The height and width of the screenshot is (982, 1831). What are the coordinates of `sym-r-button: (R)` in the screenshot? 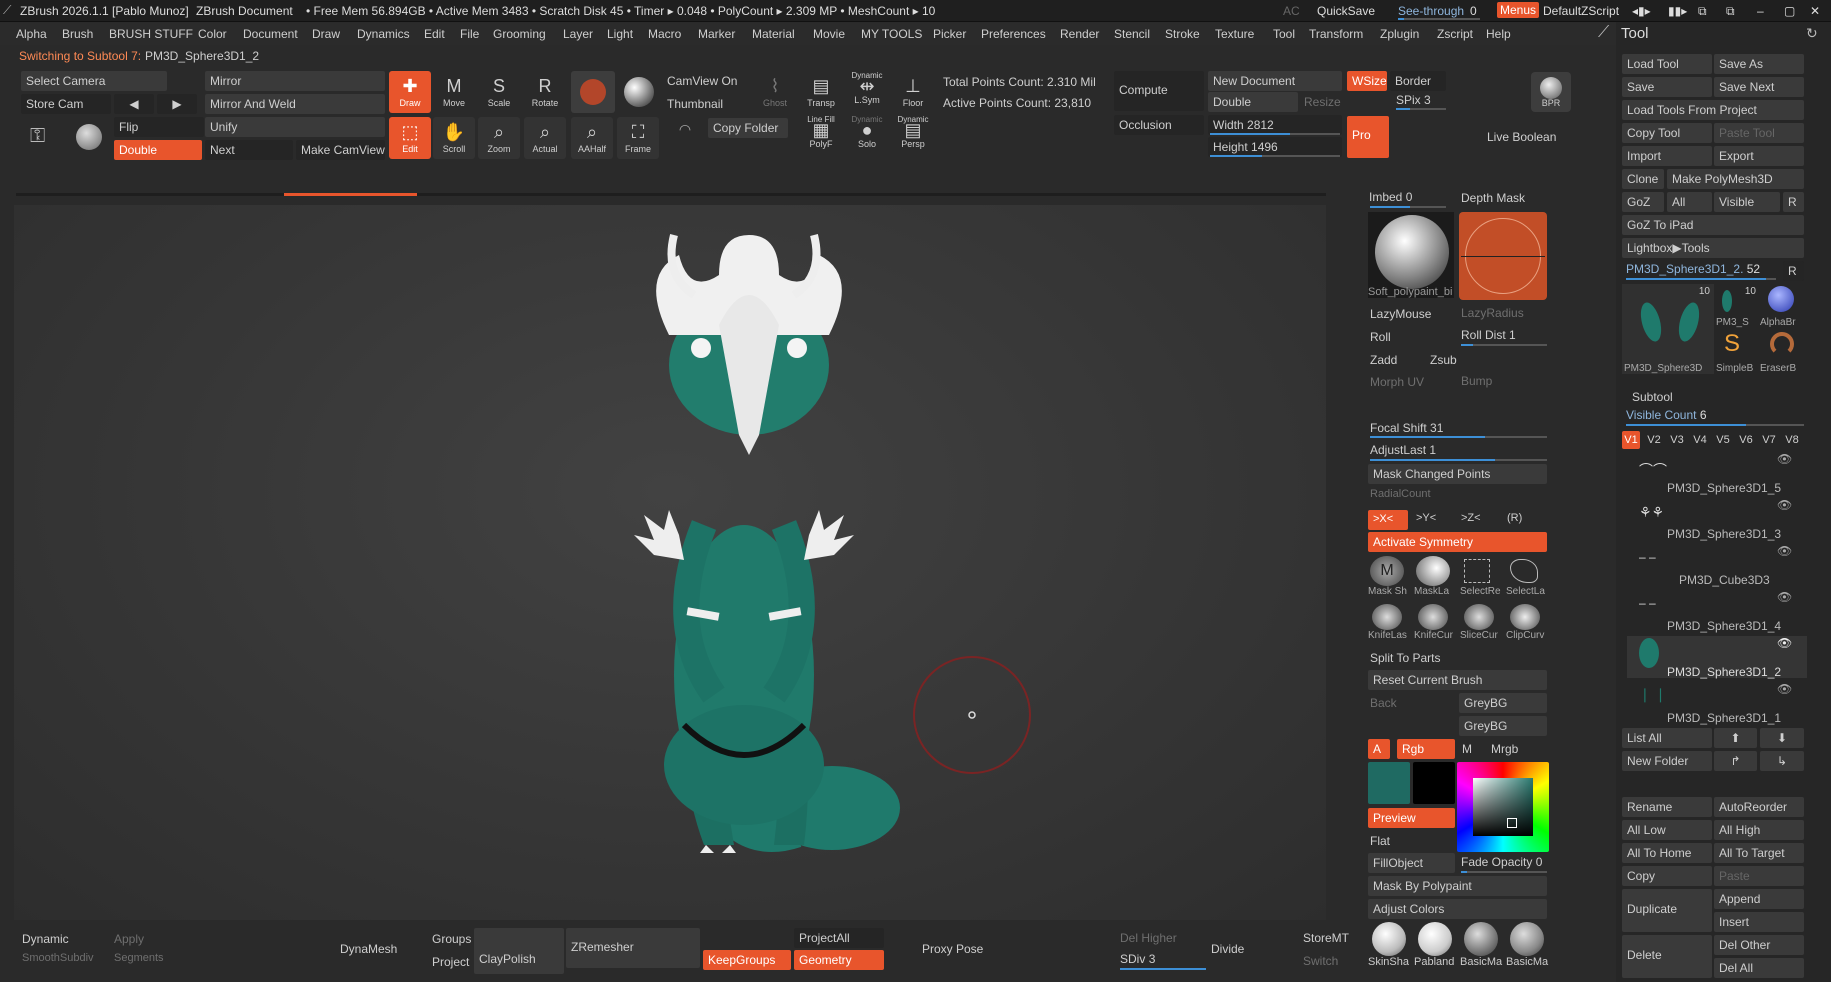 It's located at (1514, 518).